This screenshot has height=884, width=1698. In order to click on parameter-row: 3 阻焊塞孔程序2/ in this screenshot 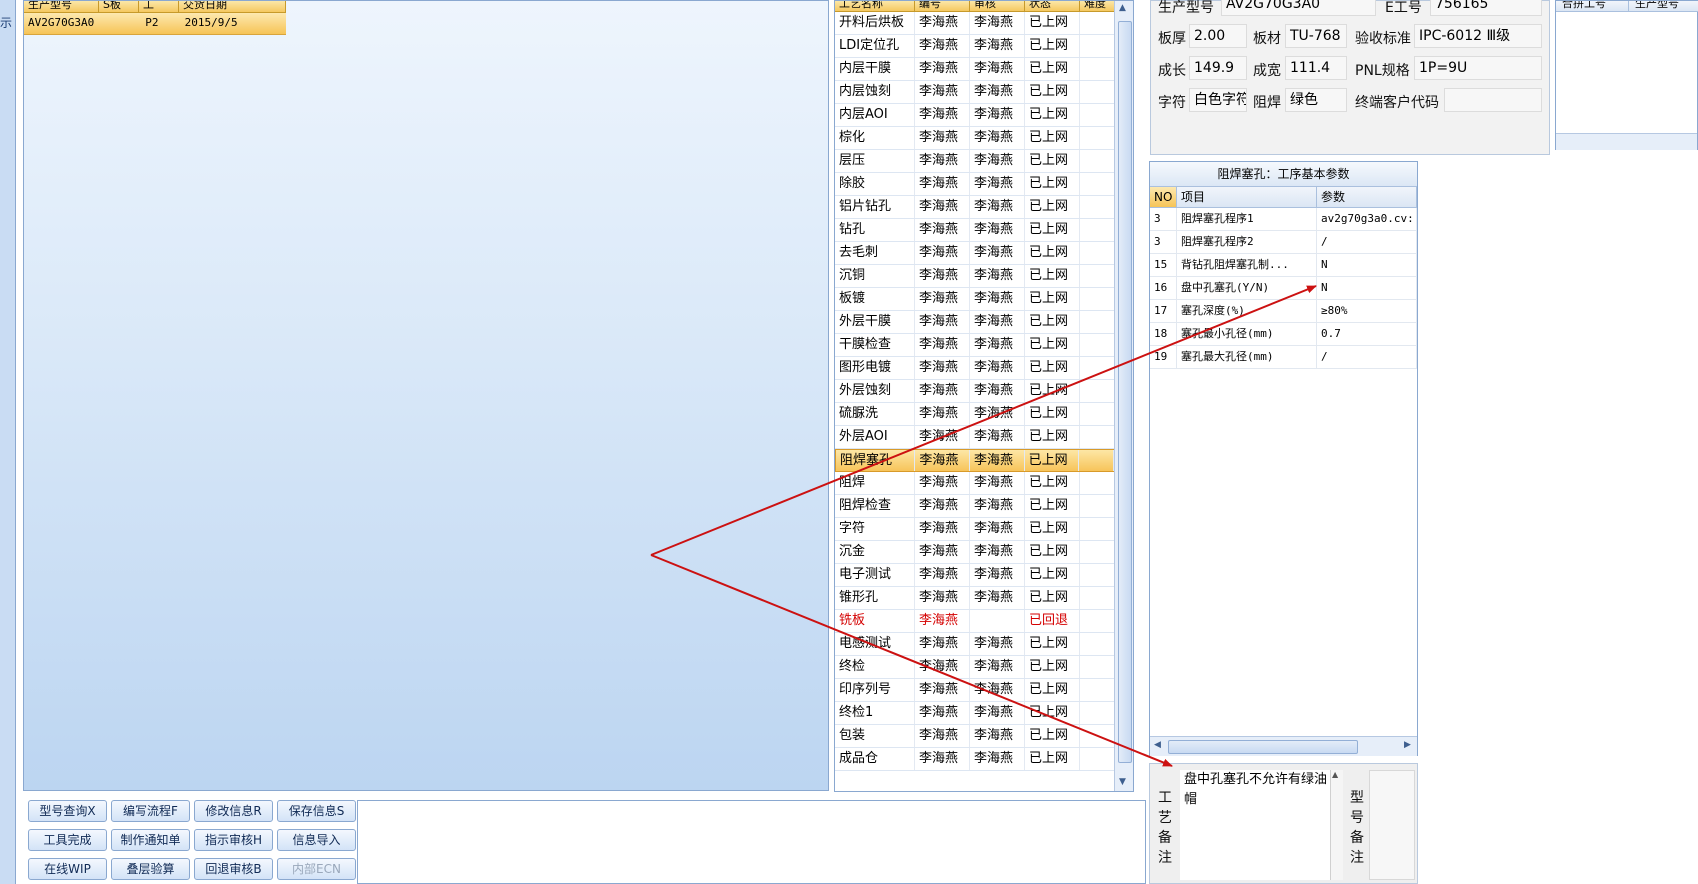, I will do `click(1283, 242)`.